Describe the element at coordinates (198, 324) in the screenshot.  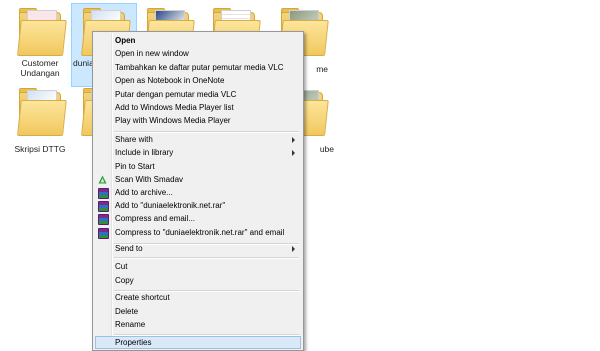
I see `menu-item-rename: Rename` at that location.